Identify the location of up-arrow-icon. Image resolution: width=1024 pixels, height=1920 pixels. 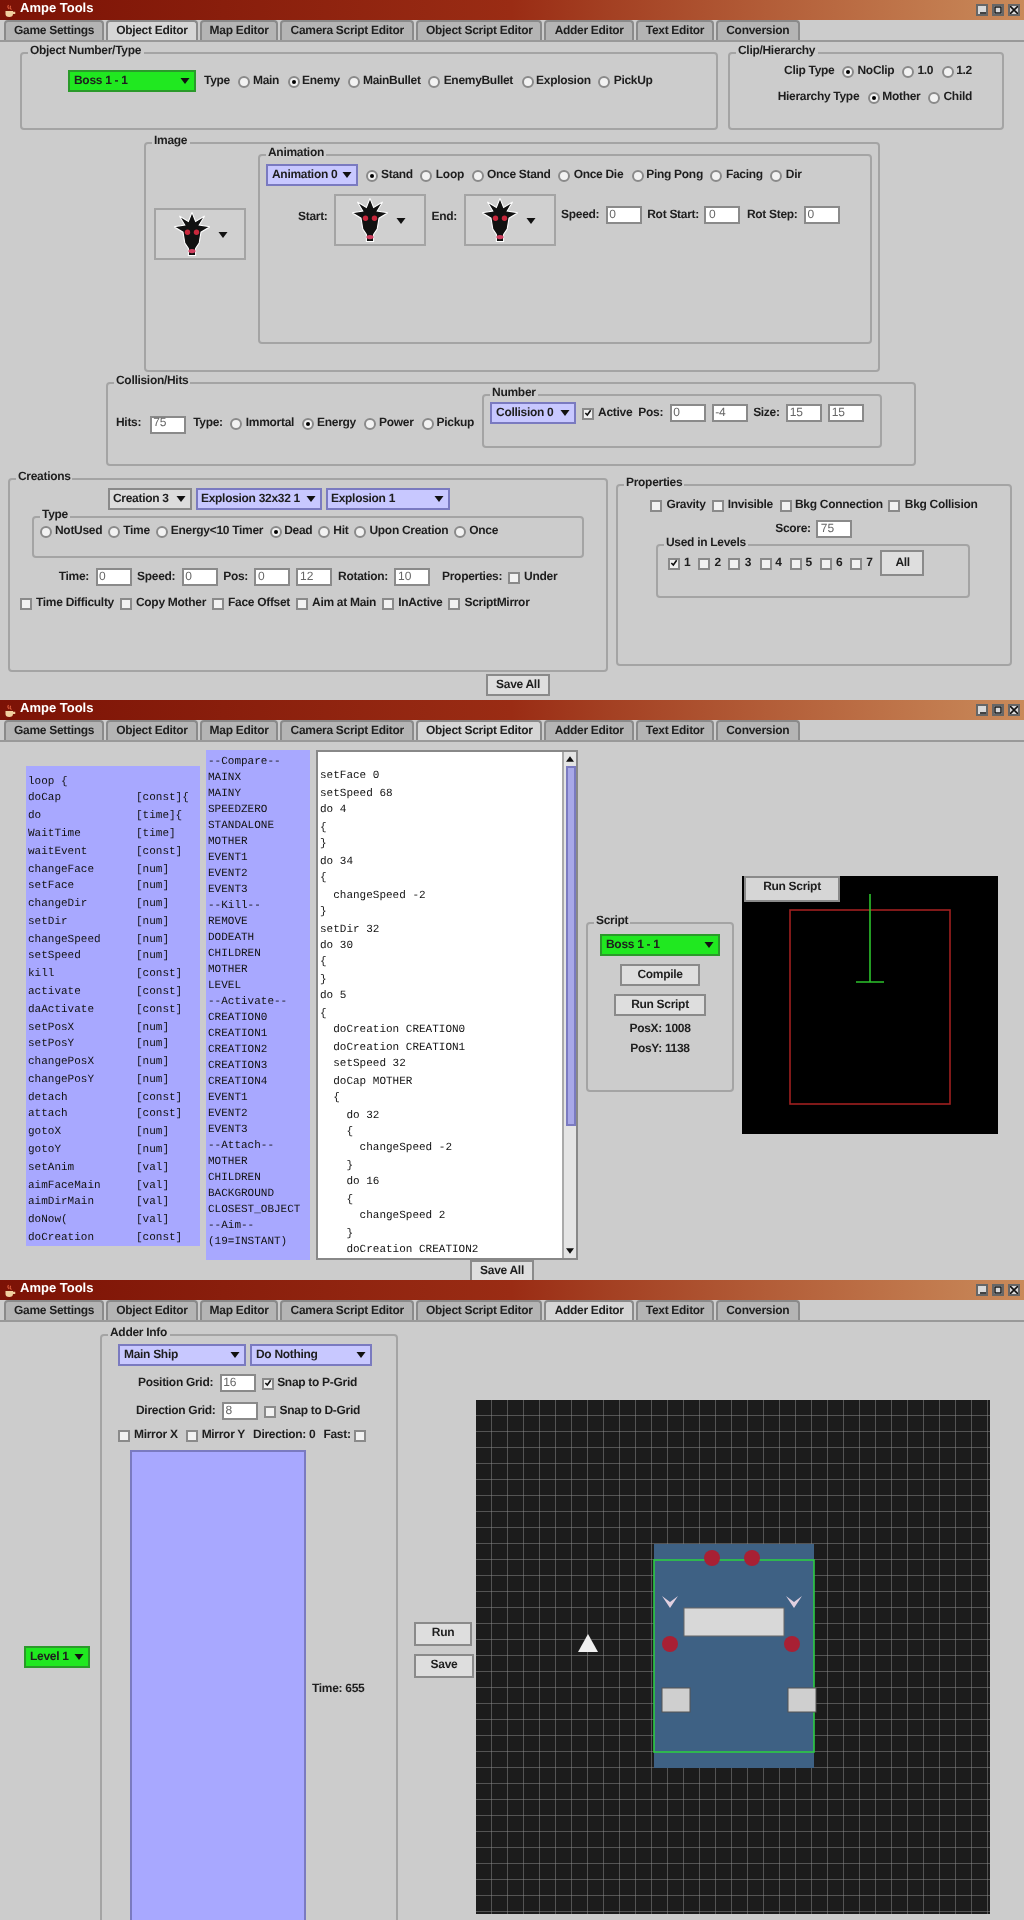
(570, 759).